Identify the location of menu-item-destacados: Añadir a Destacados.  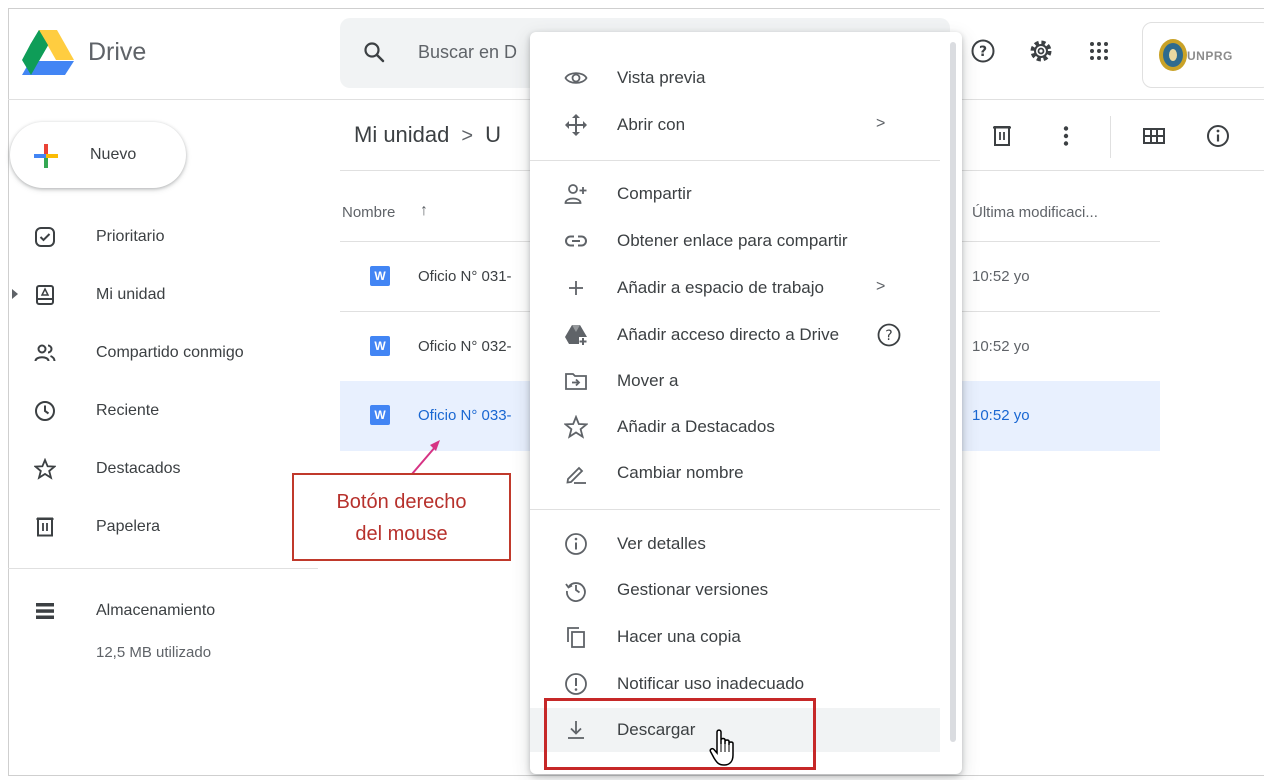
(735, 427).